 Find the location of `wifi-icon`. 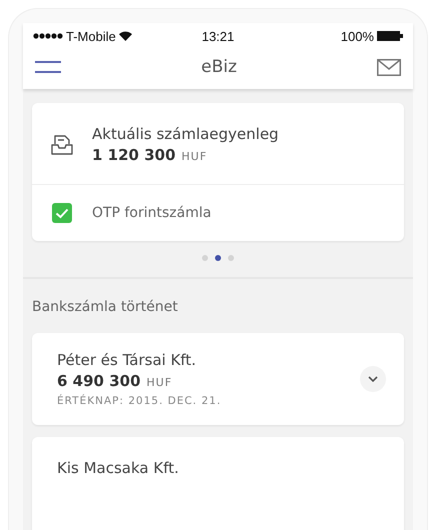

wifi-icon is located at coordinates (125, 36).